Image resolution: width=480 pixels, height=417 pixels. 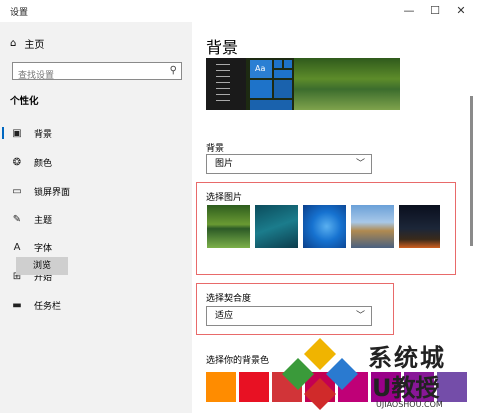 I want to click on search-box: ⚲, so click(x=97, y=73).